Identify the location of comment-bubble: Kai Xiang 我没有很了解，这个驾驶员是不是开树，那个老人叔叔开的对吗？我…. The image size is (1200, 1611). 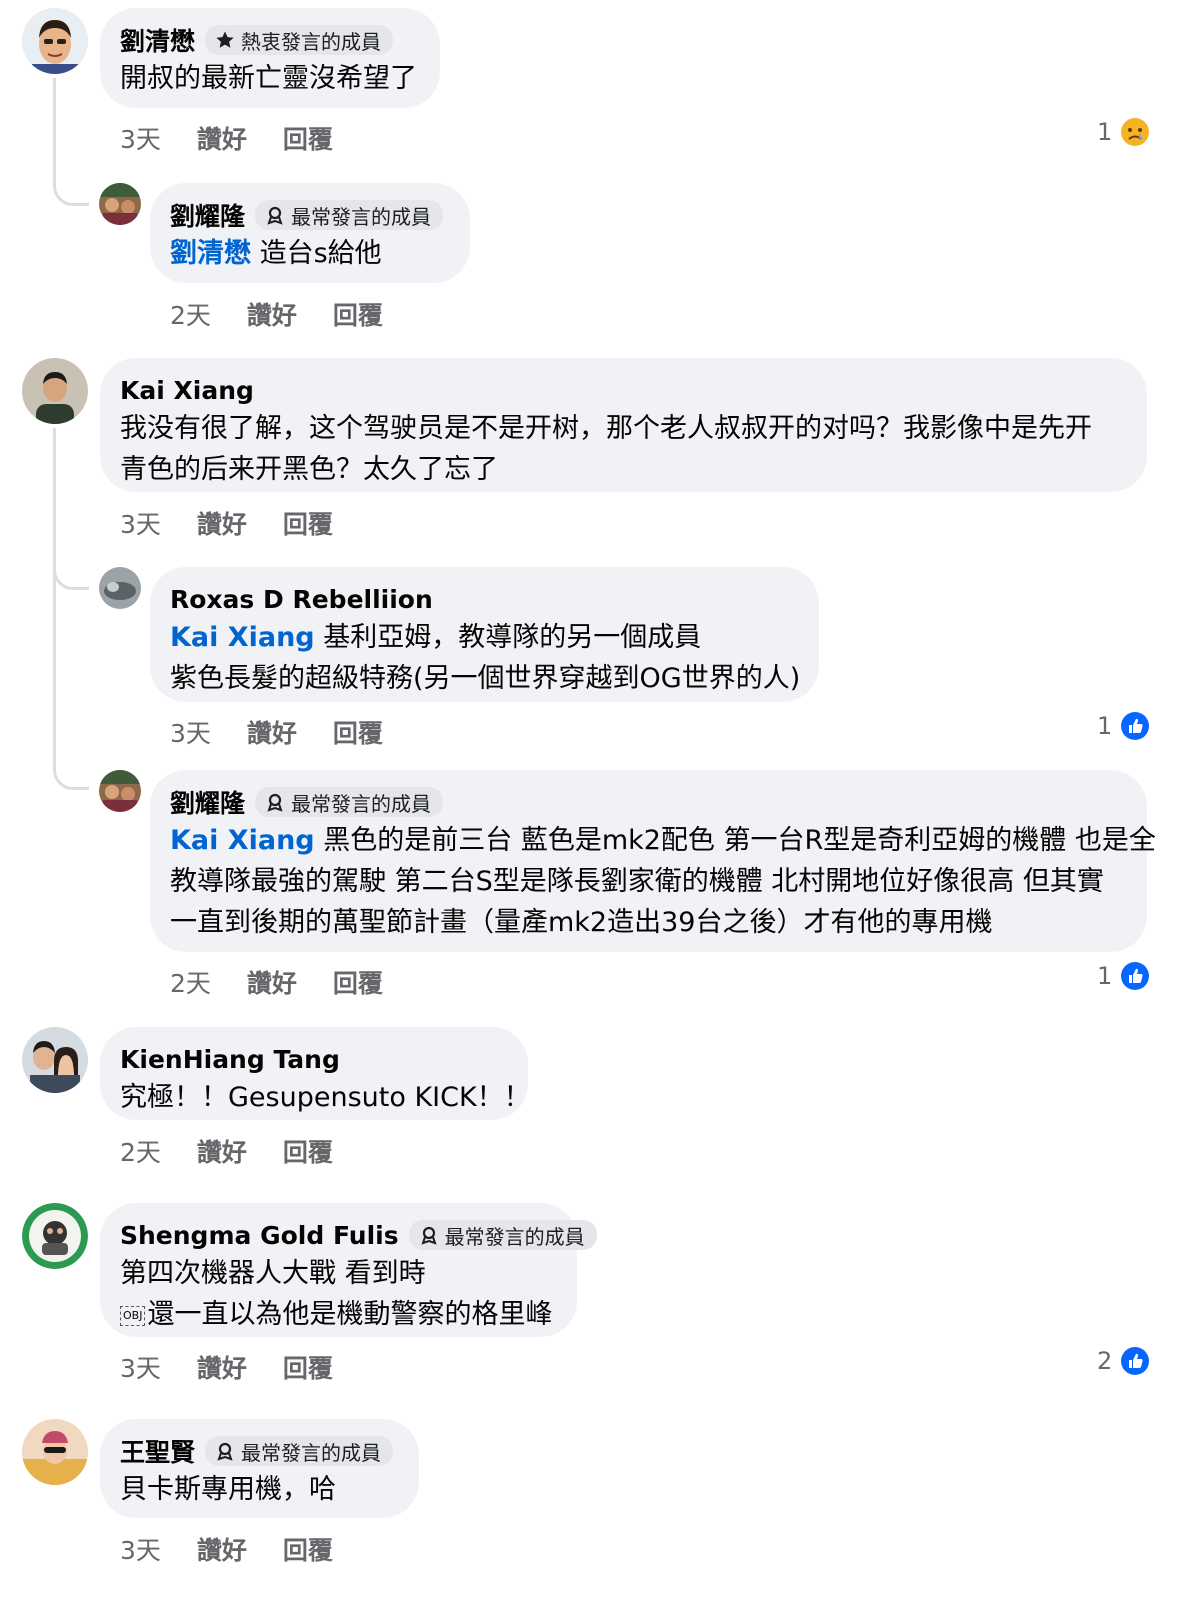
(623, 425).